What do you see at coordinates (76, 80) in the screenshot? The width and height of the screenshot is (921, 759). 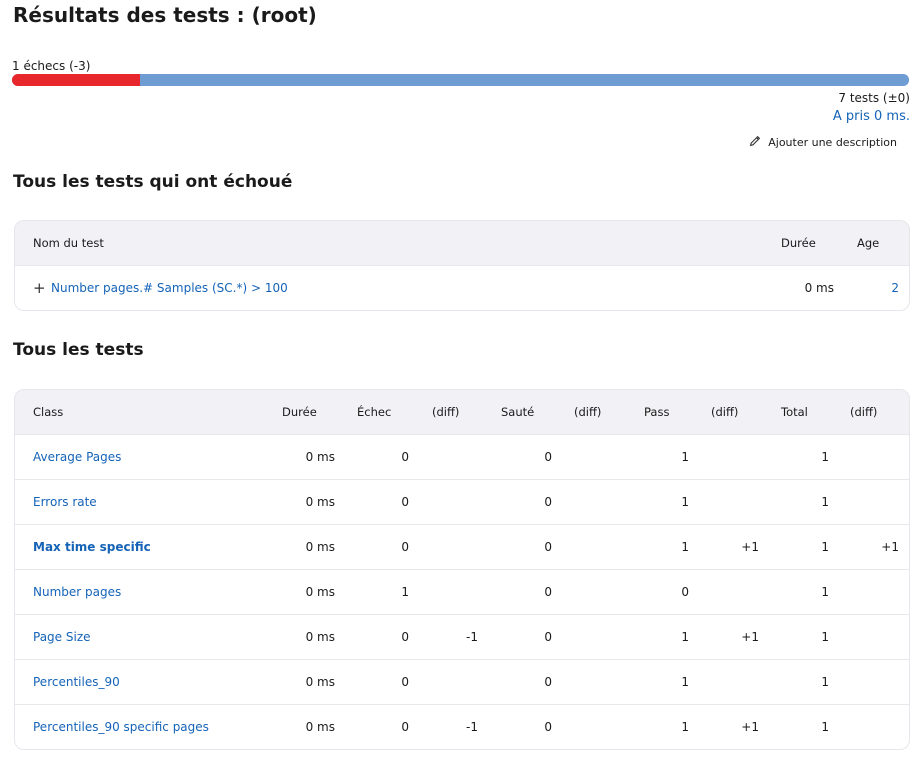 I see `progress-bar-failed-segment` at bounding box center [76, 80].